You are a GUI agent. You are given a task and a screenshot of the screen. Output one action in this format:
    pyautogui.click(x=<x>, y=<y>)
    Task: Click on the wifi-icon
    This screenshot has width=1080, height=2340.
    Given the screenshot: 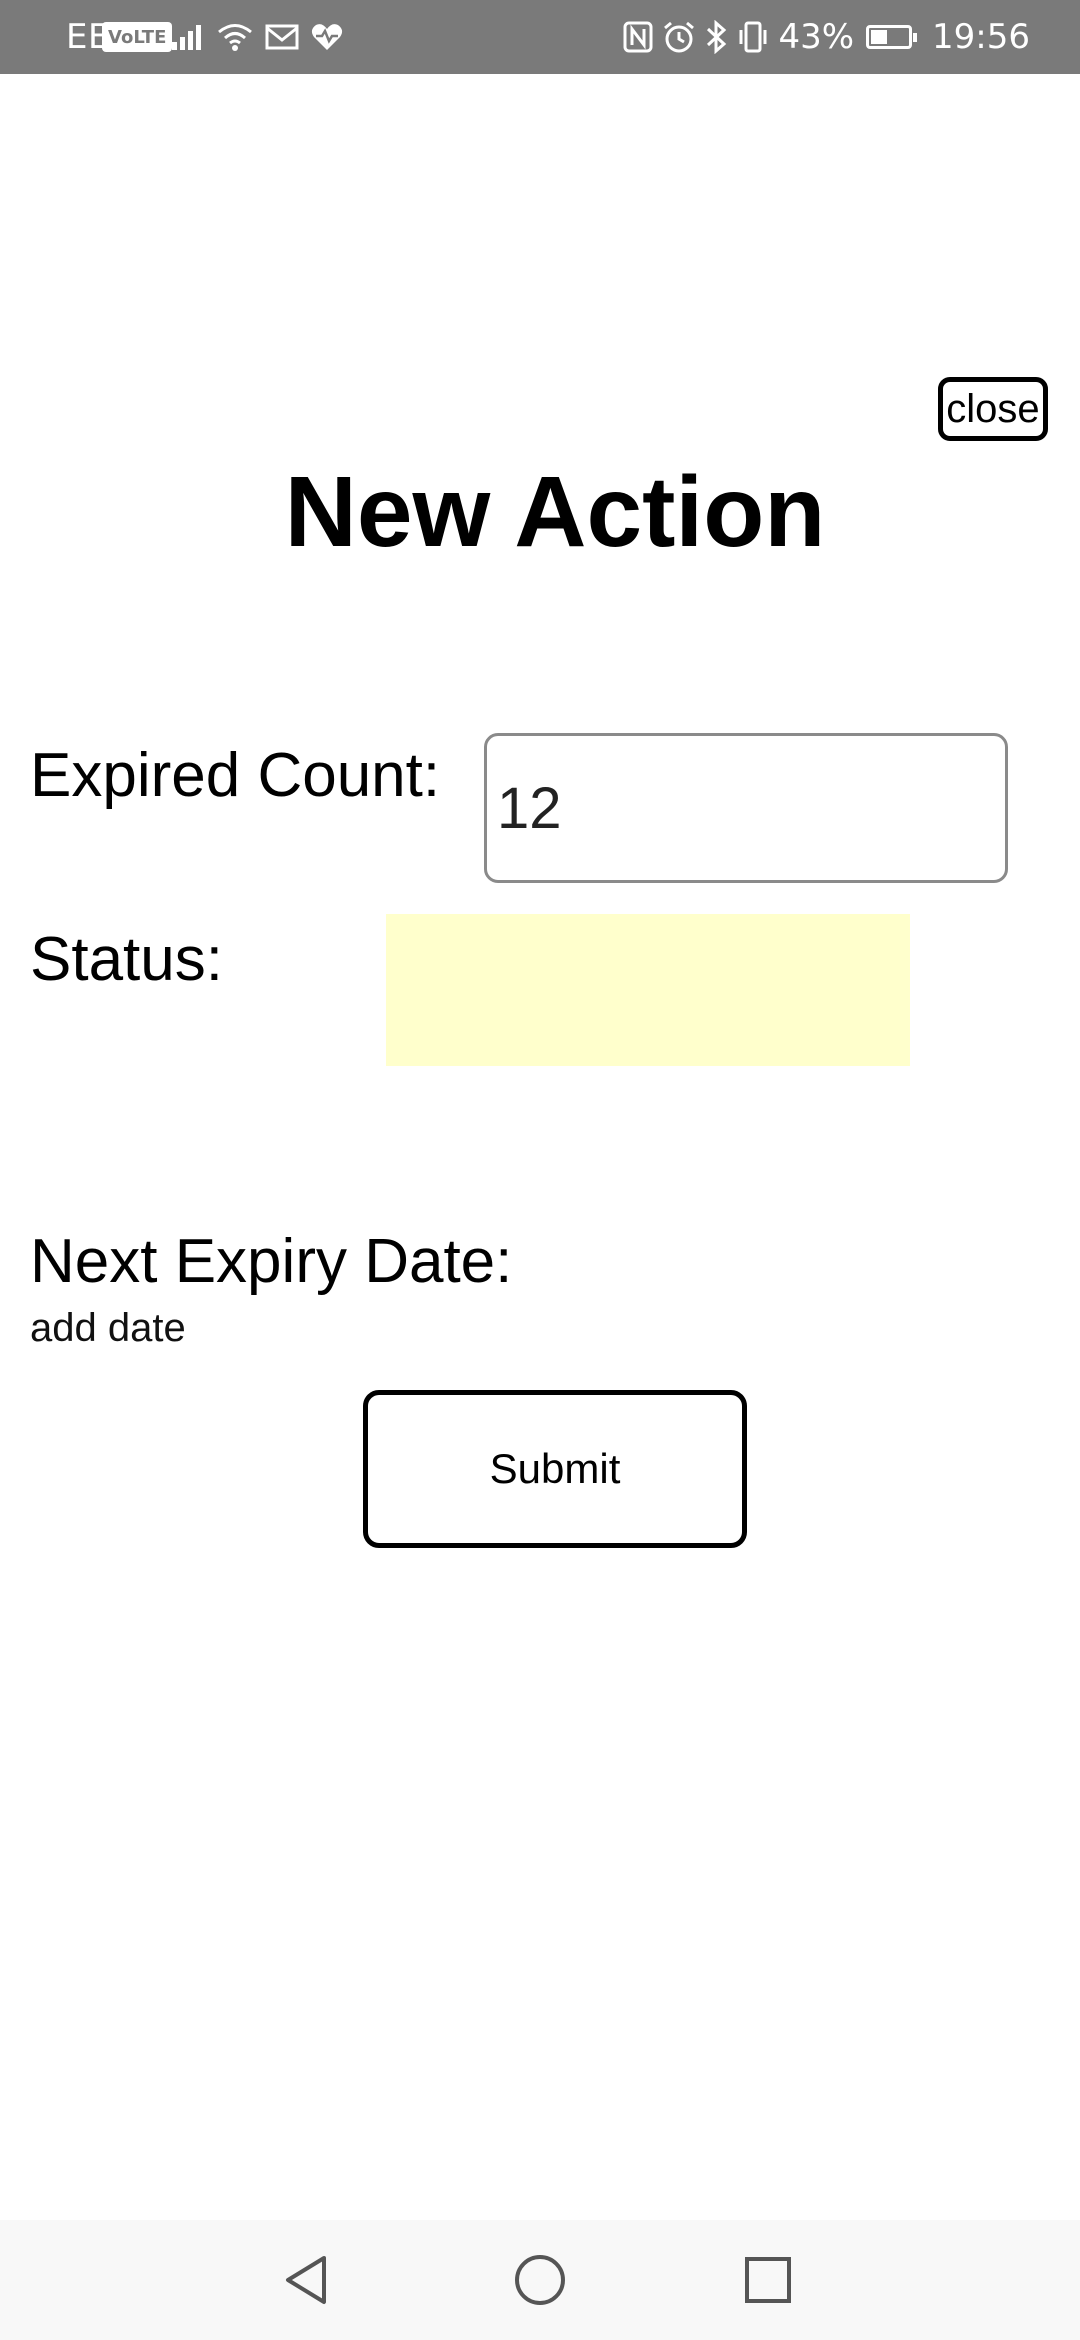 What is the action you would take?
    pyautogui.click(x=235, y=37)
    